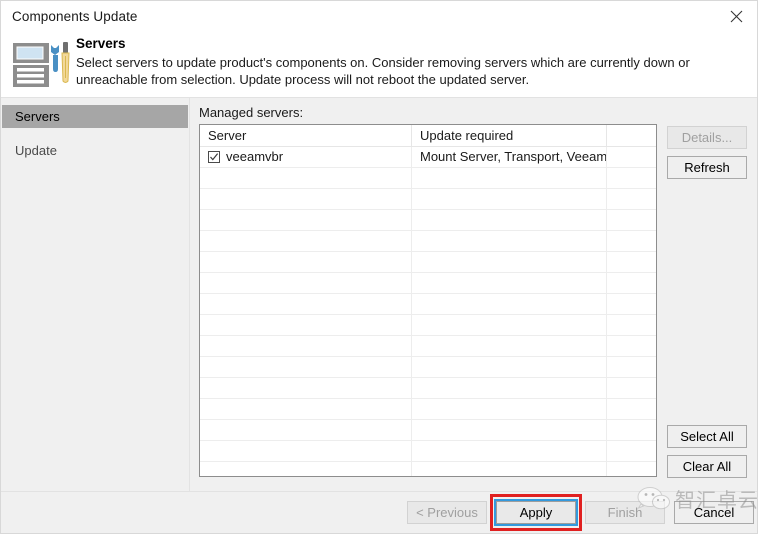 The height and width of the screenshot is (534, 758). What do you see at coordinates (707, 466) in the screenshot?
I see `clear-all-button: Clear All` at bounding box center [707, 466].